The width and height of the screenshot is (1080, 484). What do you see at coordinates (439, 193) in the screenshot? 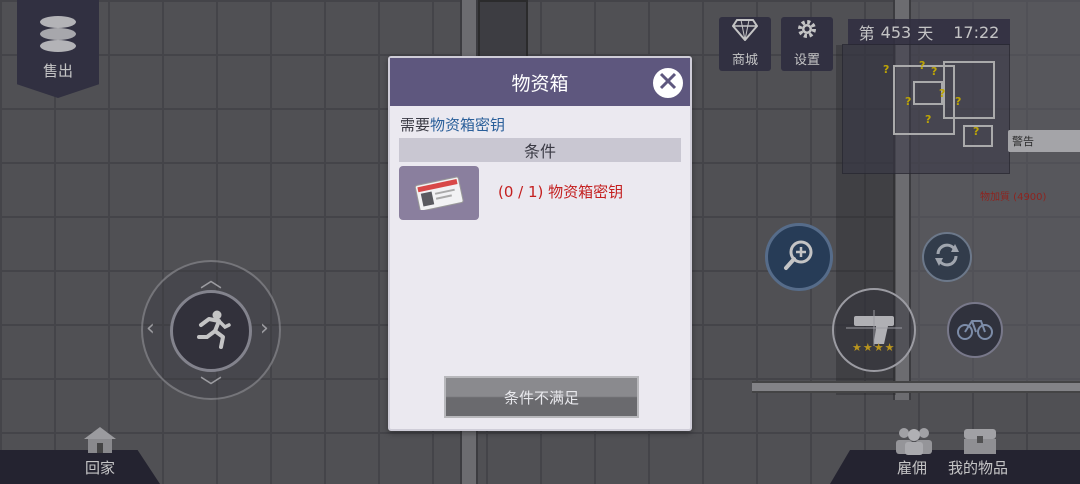
I see `keycard-icon` at bounding box center [439, 193].